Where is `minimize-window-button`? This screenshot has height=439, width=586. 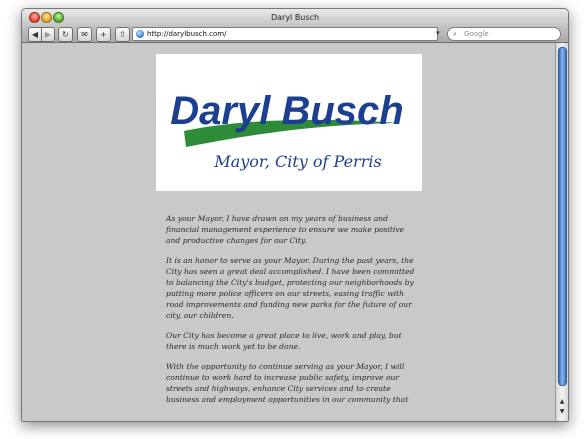
minimize-window-button is located at coordinates (46, 17).